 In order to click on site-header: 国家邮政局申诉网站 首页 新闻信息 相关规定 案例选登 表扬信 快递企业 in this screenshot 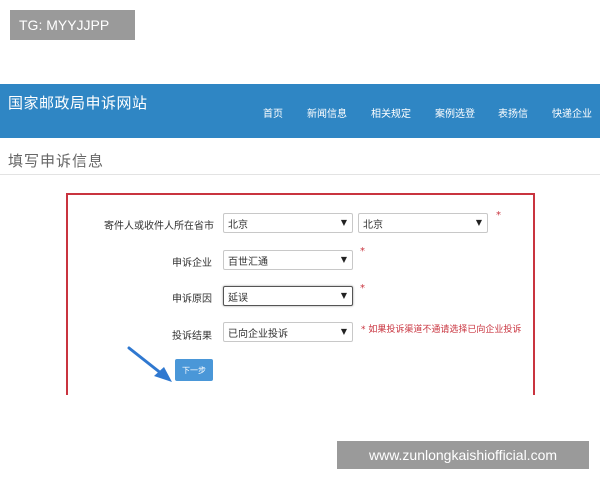, I will do `click(300, 111)`.